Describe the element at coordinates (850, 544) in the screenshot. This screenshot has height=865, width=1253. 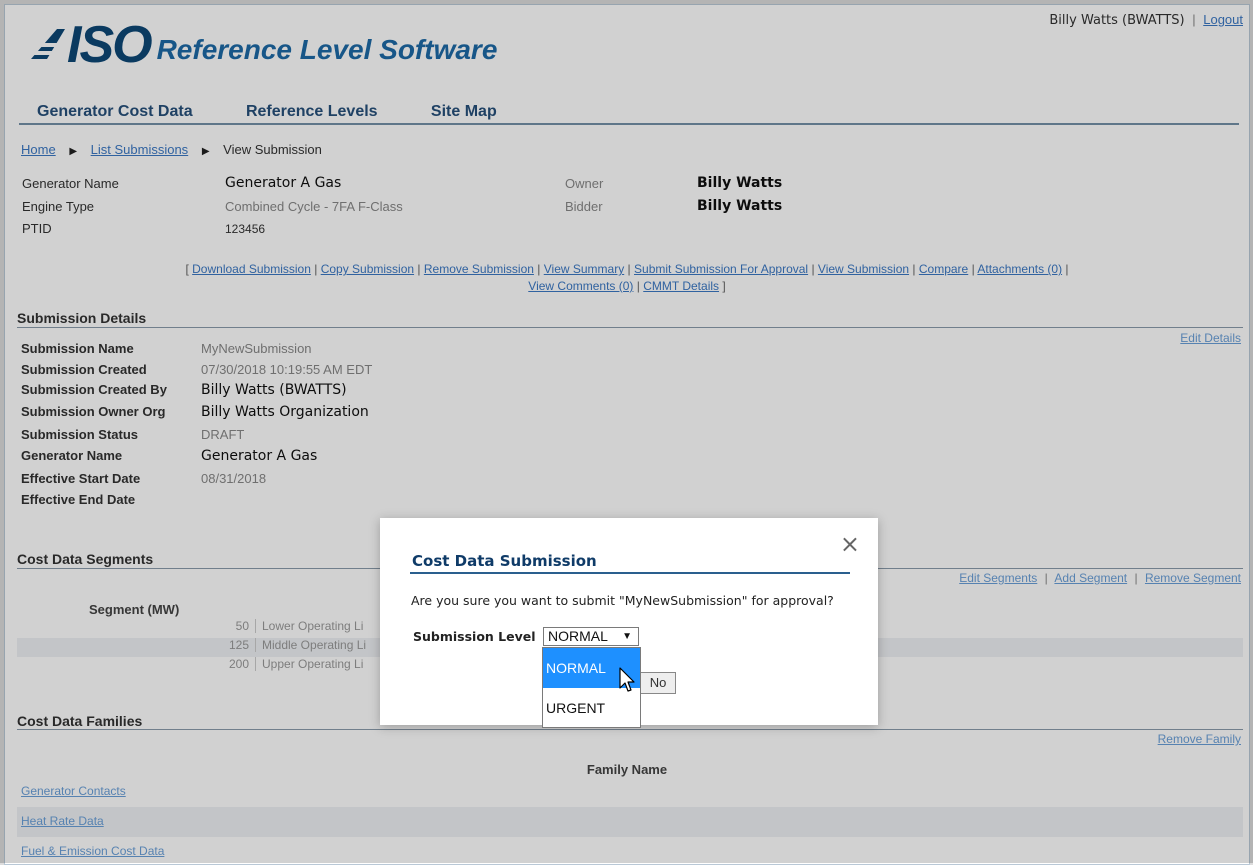
I see `close-icon: ×` at that location.